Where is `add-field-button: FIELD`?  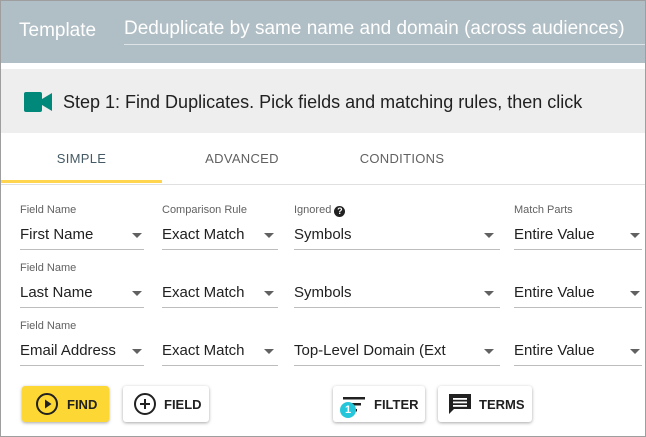 add-field-button: FIELD is located at coordinates (166, 404).